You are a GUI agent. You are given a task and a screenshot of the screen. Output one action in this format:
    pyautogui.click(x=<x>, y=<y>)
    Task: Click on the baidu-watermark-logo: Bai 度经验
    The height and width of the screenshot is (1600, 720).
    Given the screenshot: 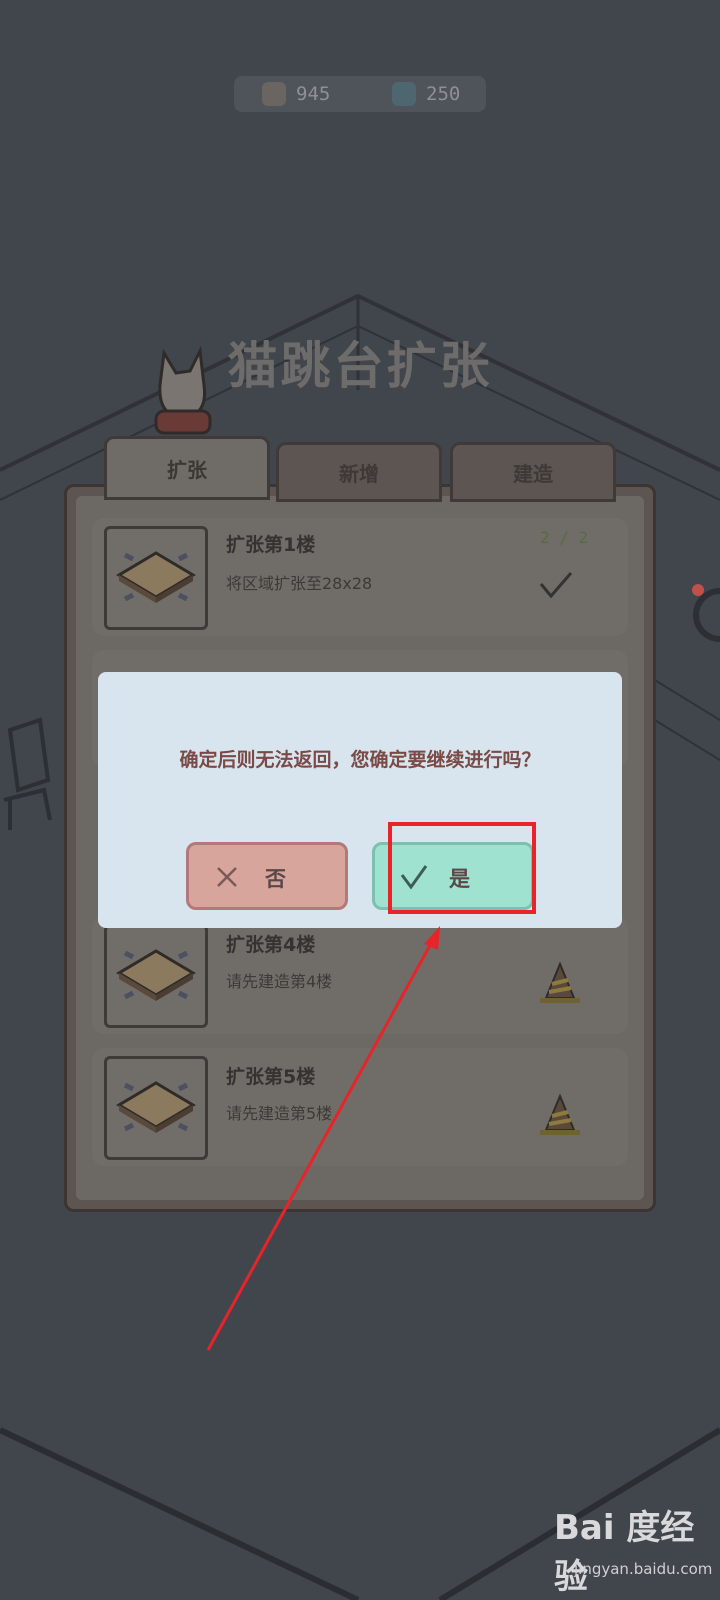 What is the action you would take?
    pyautogui.click(x=624, y=1552)
    